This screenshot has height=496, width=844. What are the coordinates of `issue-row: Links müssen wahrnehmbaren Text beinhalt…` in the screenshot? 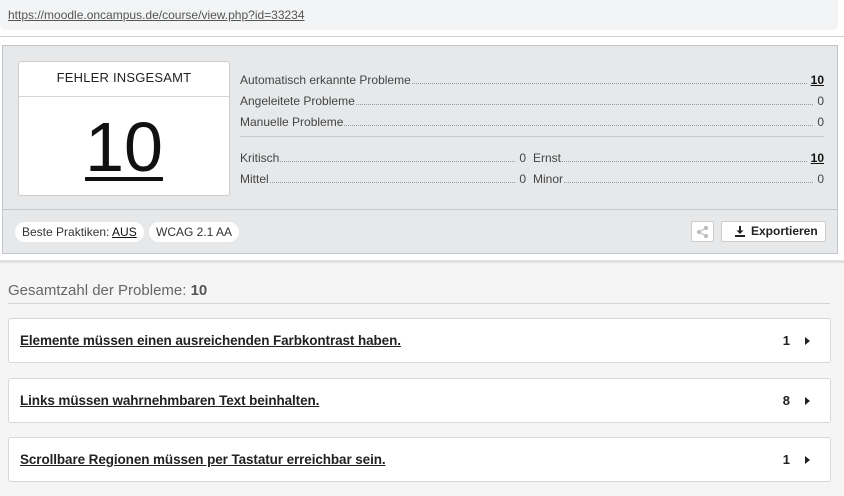 It's located at (419, 400).